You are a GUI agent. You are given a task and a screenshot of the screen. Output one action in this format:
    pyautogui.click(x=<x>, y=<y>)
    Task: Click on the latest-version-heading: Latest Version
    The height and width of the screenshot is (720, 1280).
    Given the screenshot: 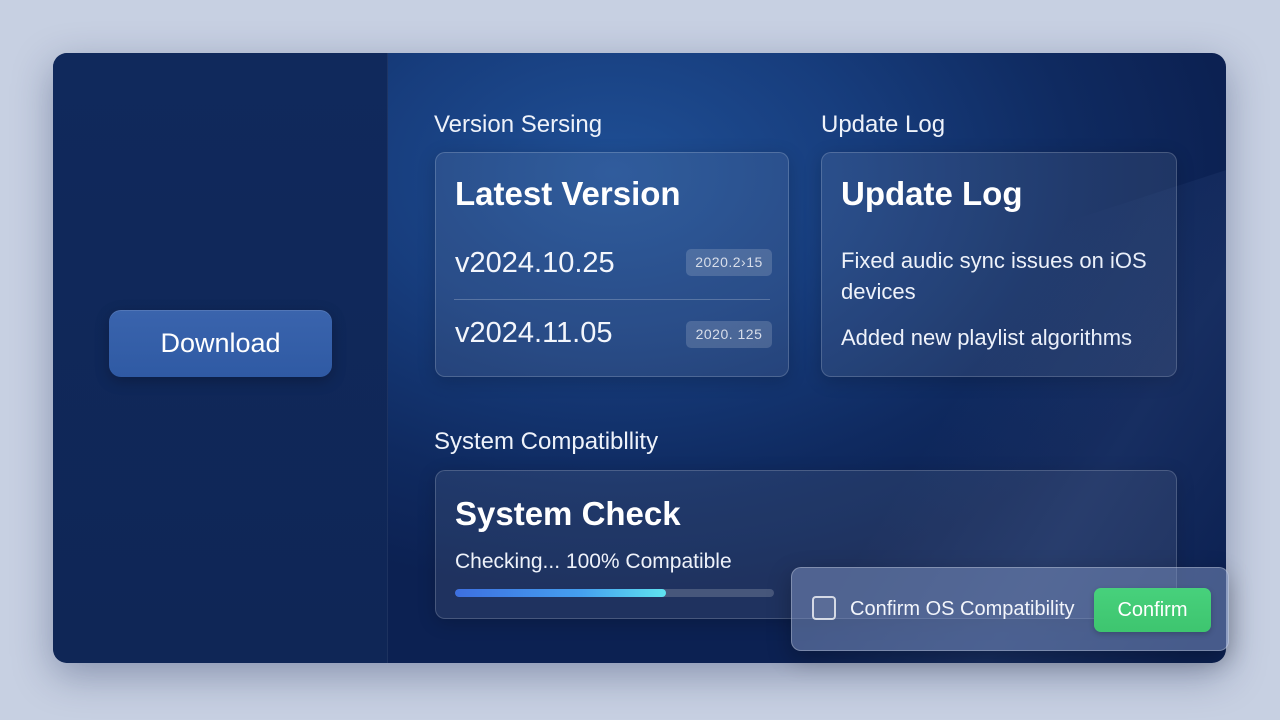 What is the action you would take?
    pyautogui.click(x=568, y=193)
    